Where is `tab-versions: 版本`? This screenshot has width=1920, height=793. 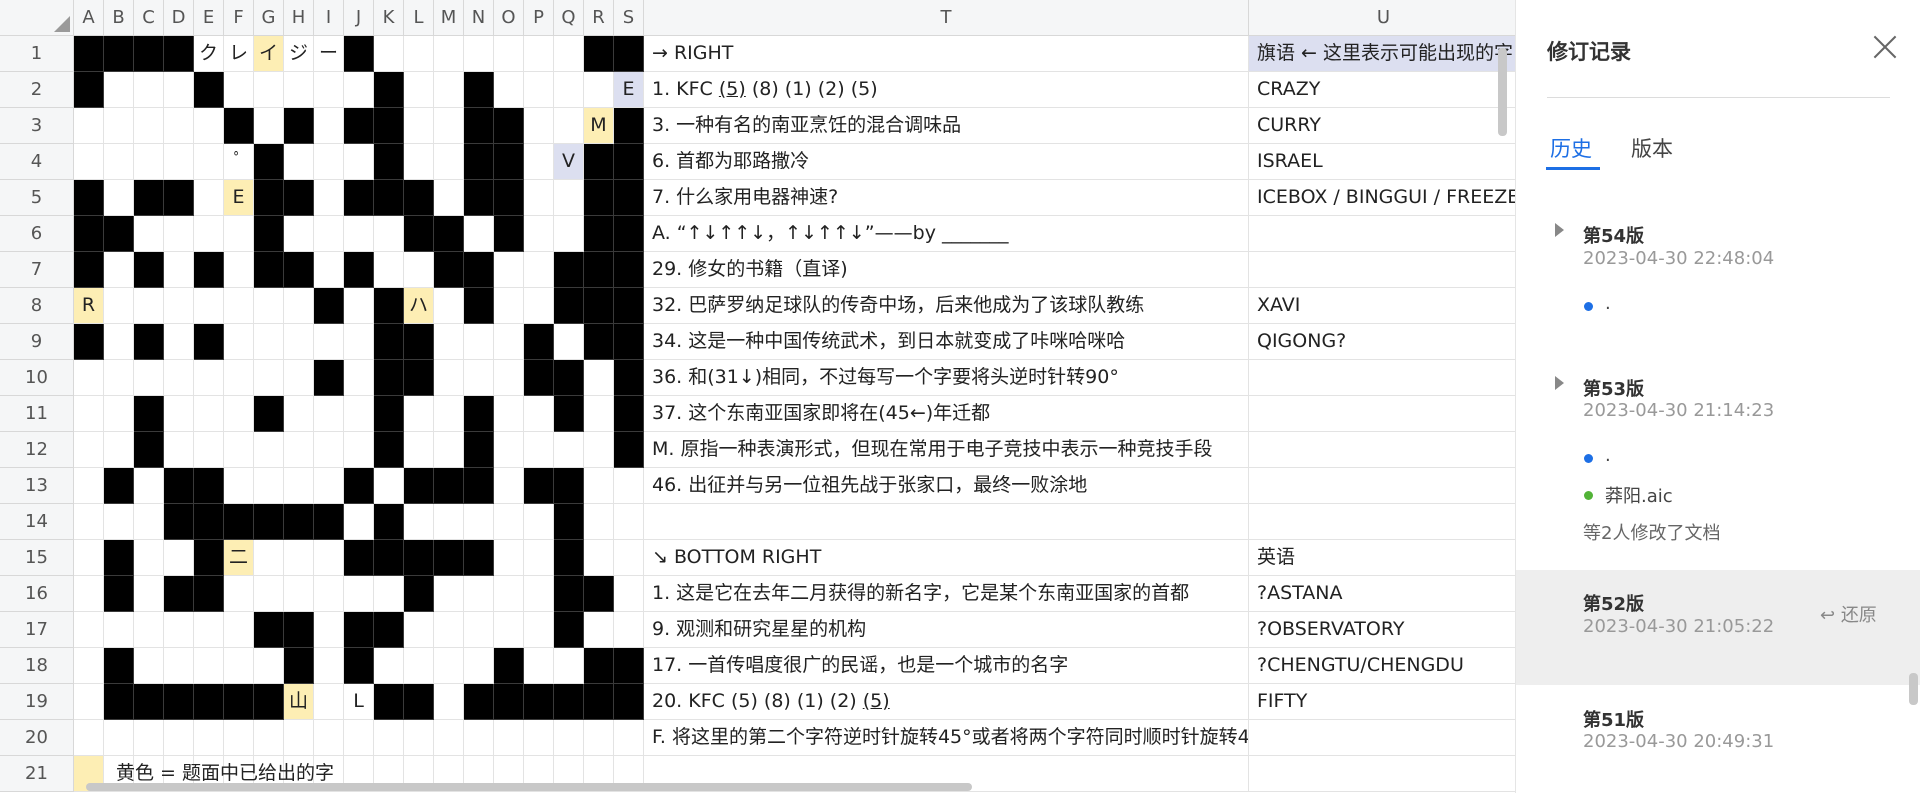 tab-versions: 版本 is located at coordinates (1652, 148).